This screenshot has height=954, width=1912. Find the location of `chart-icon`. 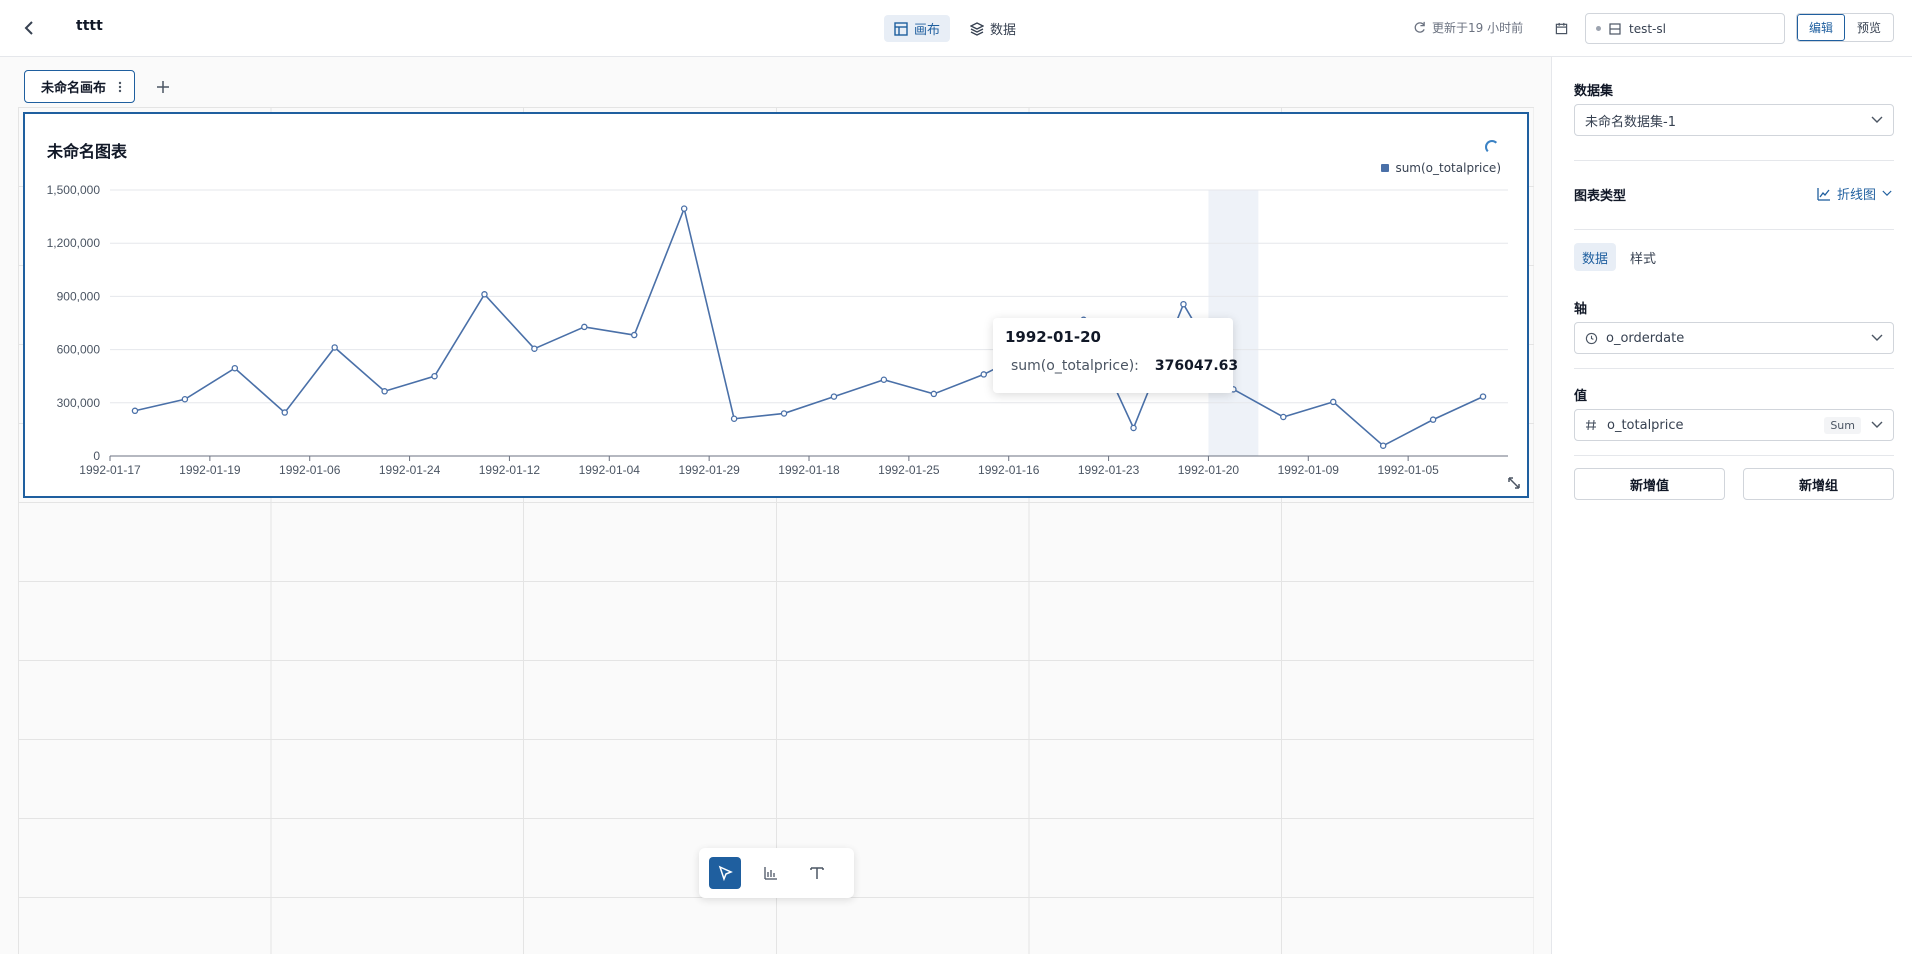

chart-icon is located at coordinates (770, 873).